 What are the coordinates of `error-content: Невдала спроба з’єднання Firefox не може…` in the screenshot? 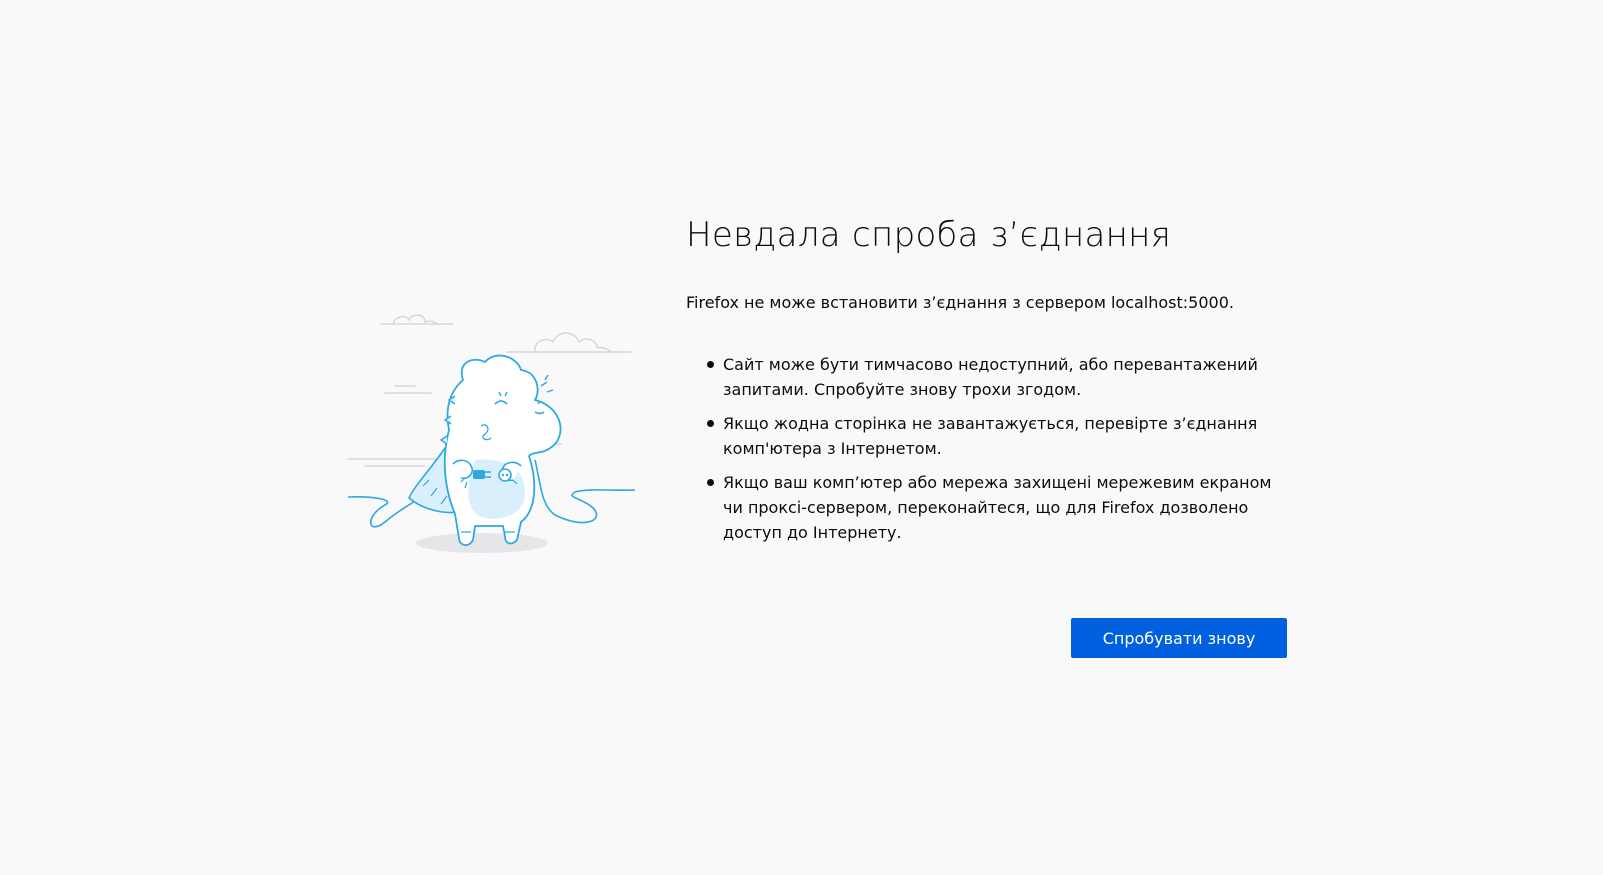 It's located at (986, 383).